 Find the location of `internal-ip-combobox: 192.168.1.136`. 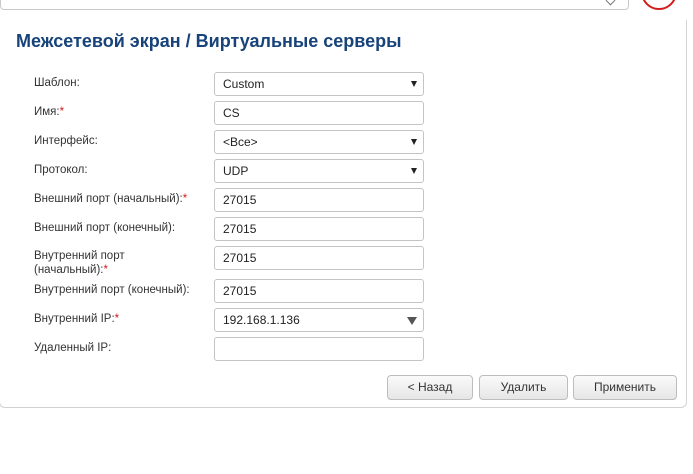

internal-ip-combobox: 192.168.1.136 is located at coordinates (319, 320).